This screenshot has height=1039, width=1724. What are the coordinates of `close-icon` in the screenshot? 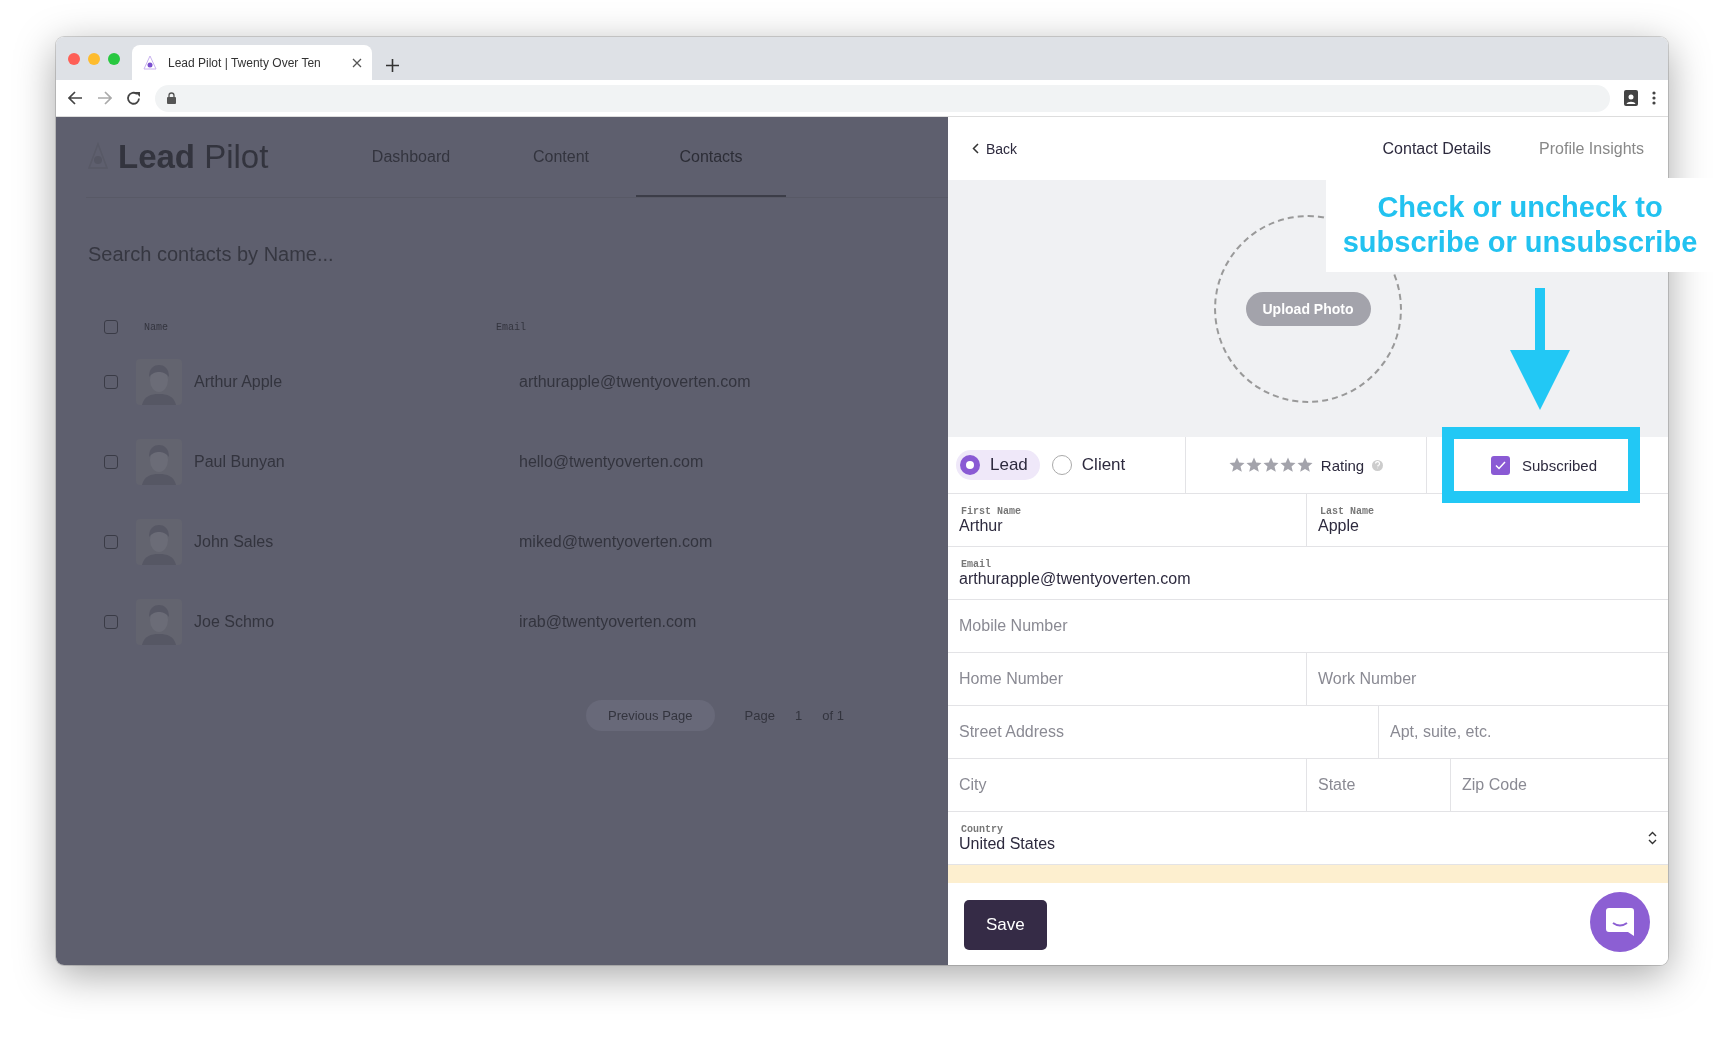 It's located at (357, 62).